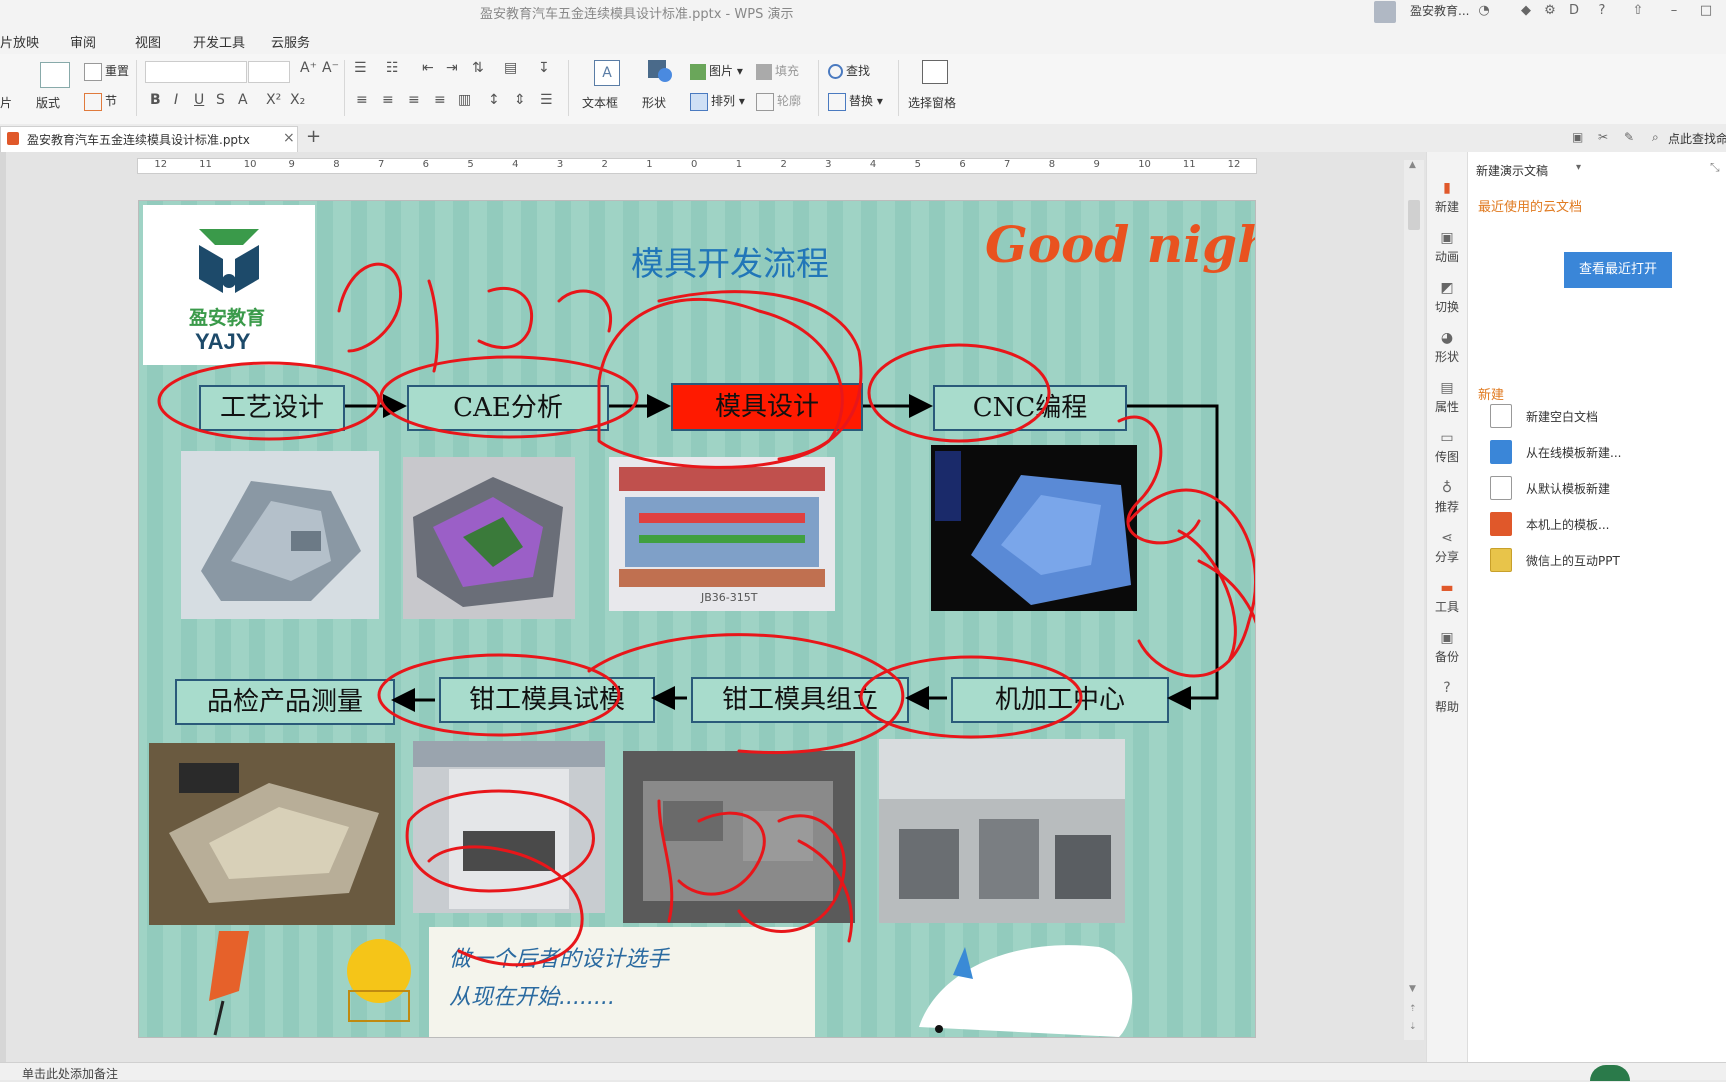 Image resolution: width=1726 pixels, height=1082 pixels. Describe the element at coordinates (1447, 297) in the screenshot. I see `sidebar-item-transition: ◩ 切换` at that location.